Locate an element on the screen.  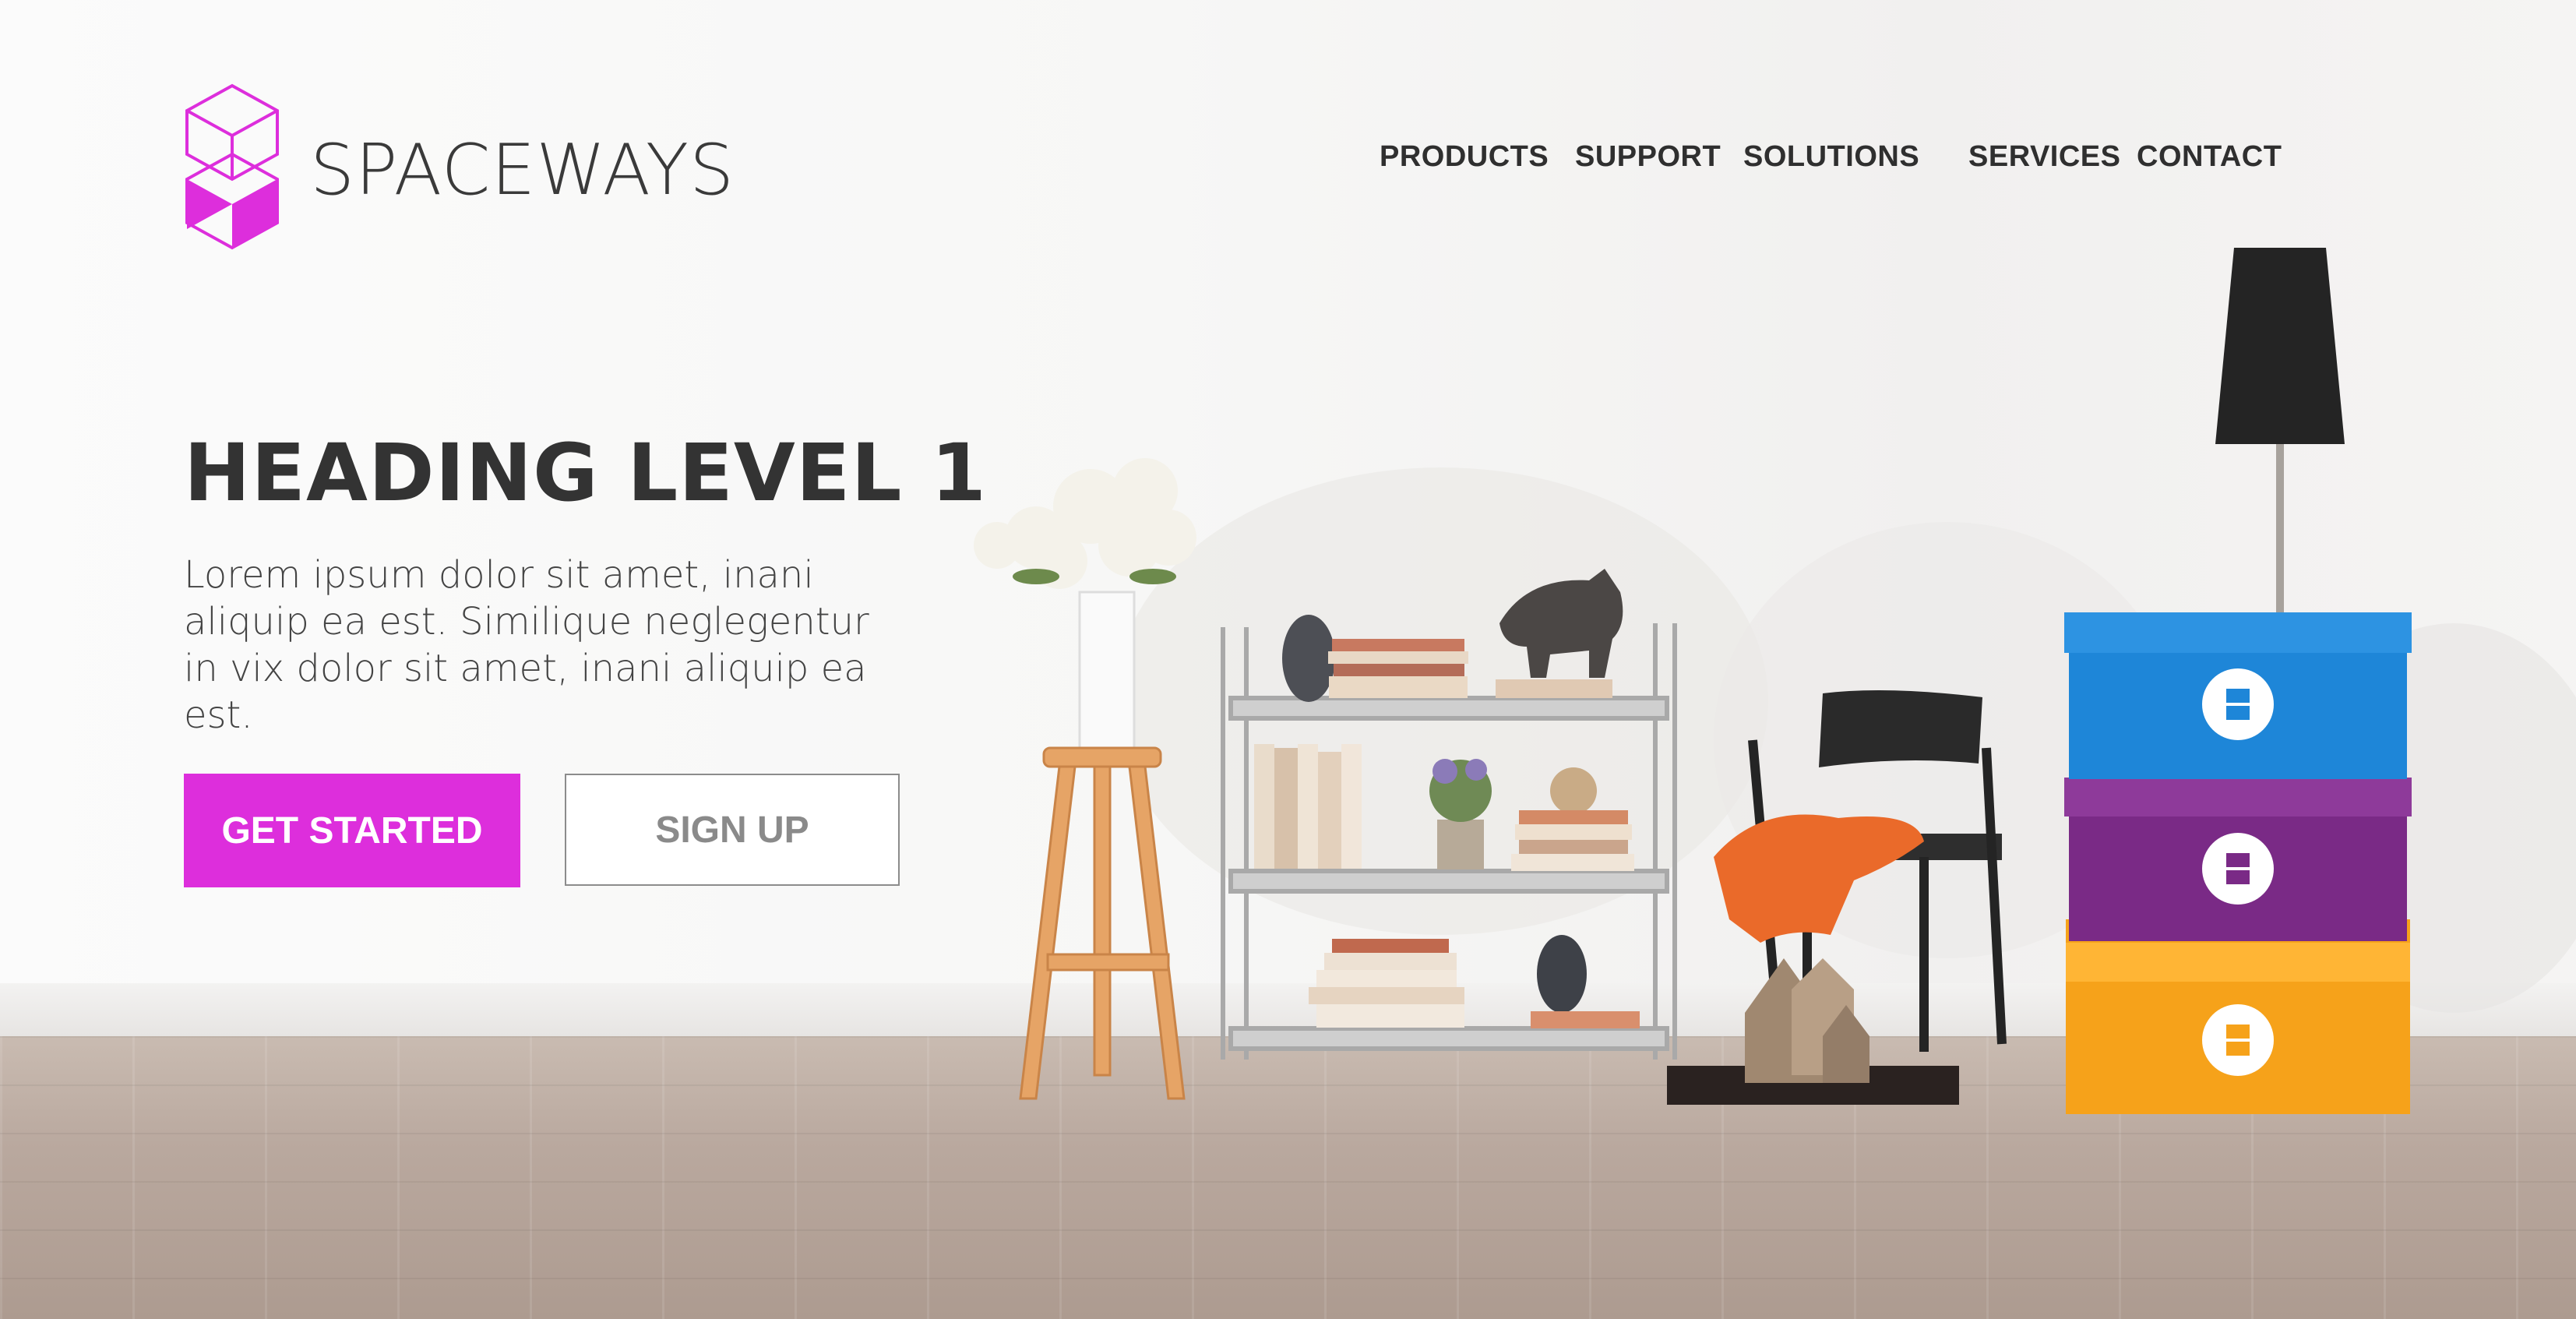
nav-item-products: PRODUCTS is located at coordinates (1464, 157).